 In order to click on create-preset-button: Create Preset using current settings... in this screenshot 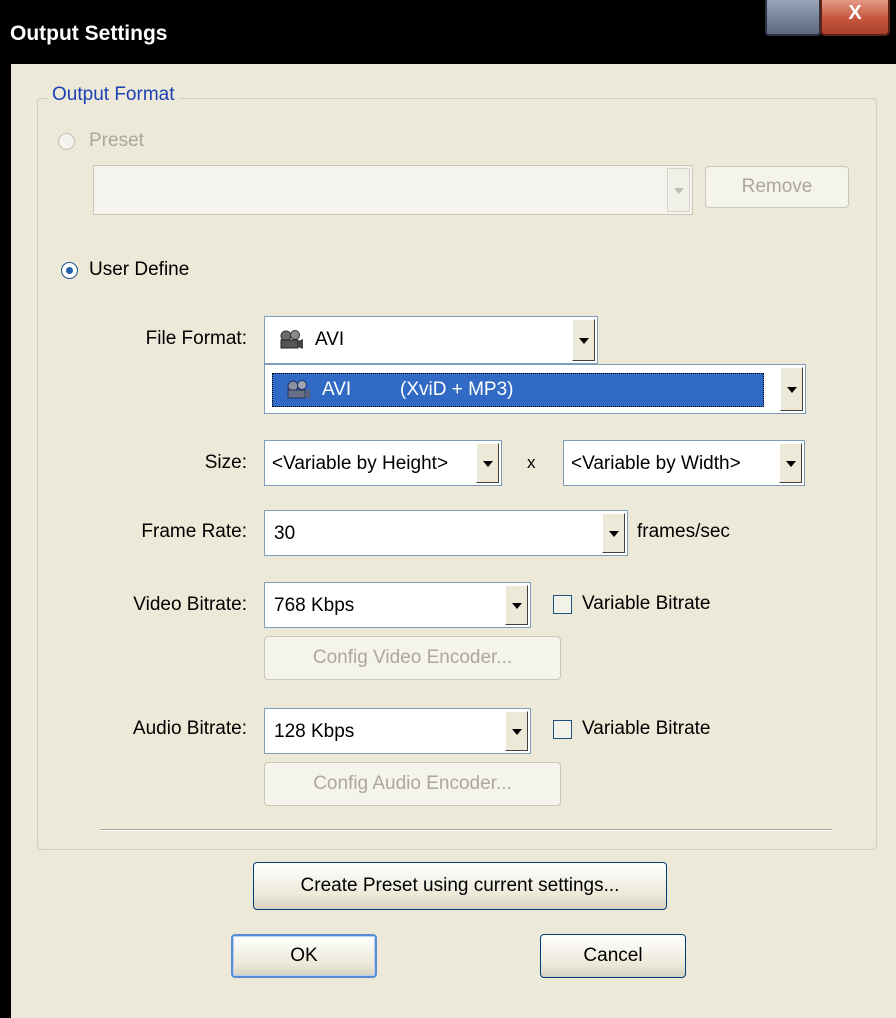, I will do `click(460, 886)`.